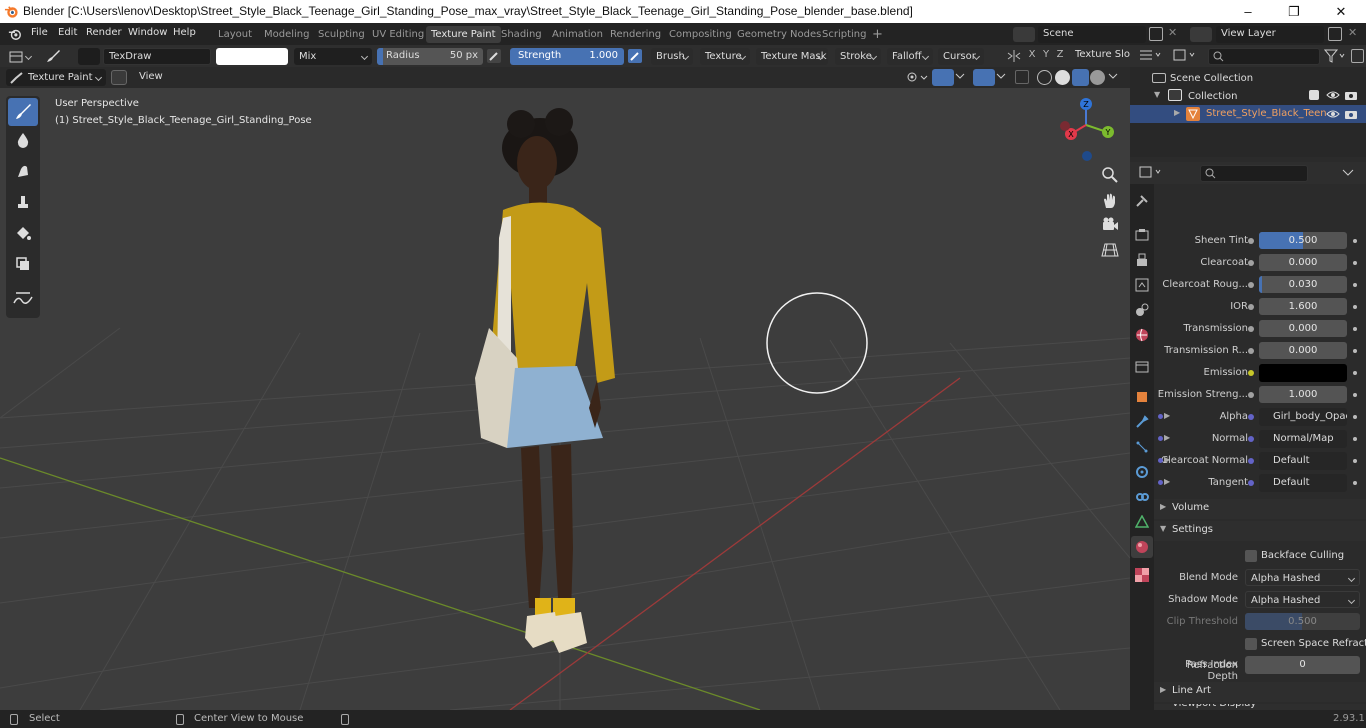 The height and width of the screenshot is (728, 1366). I want to click on view-layer-field: View Layer, so click(1270, 34).